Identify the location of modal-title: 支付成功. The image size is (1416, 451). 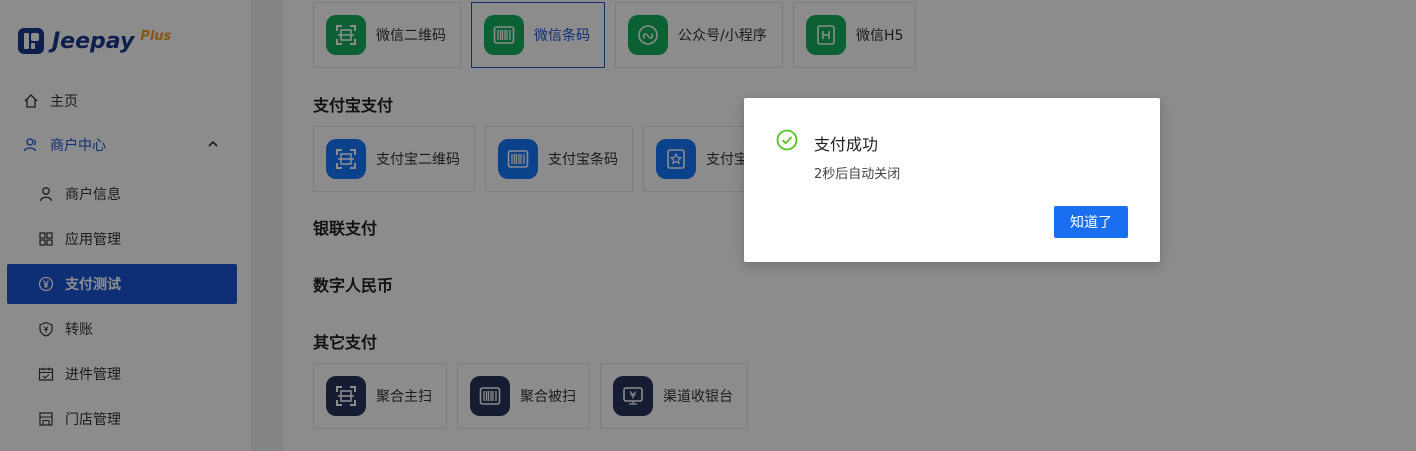
(846, 144).